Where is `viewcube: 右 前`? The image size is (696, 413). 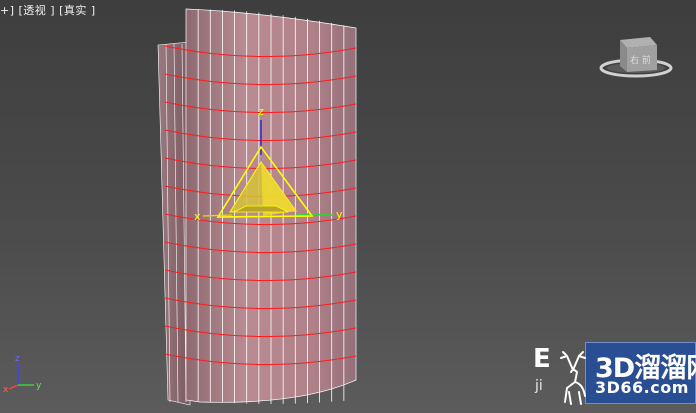
viewcube: 右 前 is located at coordinates (636, 57).